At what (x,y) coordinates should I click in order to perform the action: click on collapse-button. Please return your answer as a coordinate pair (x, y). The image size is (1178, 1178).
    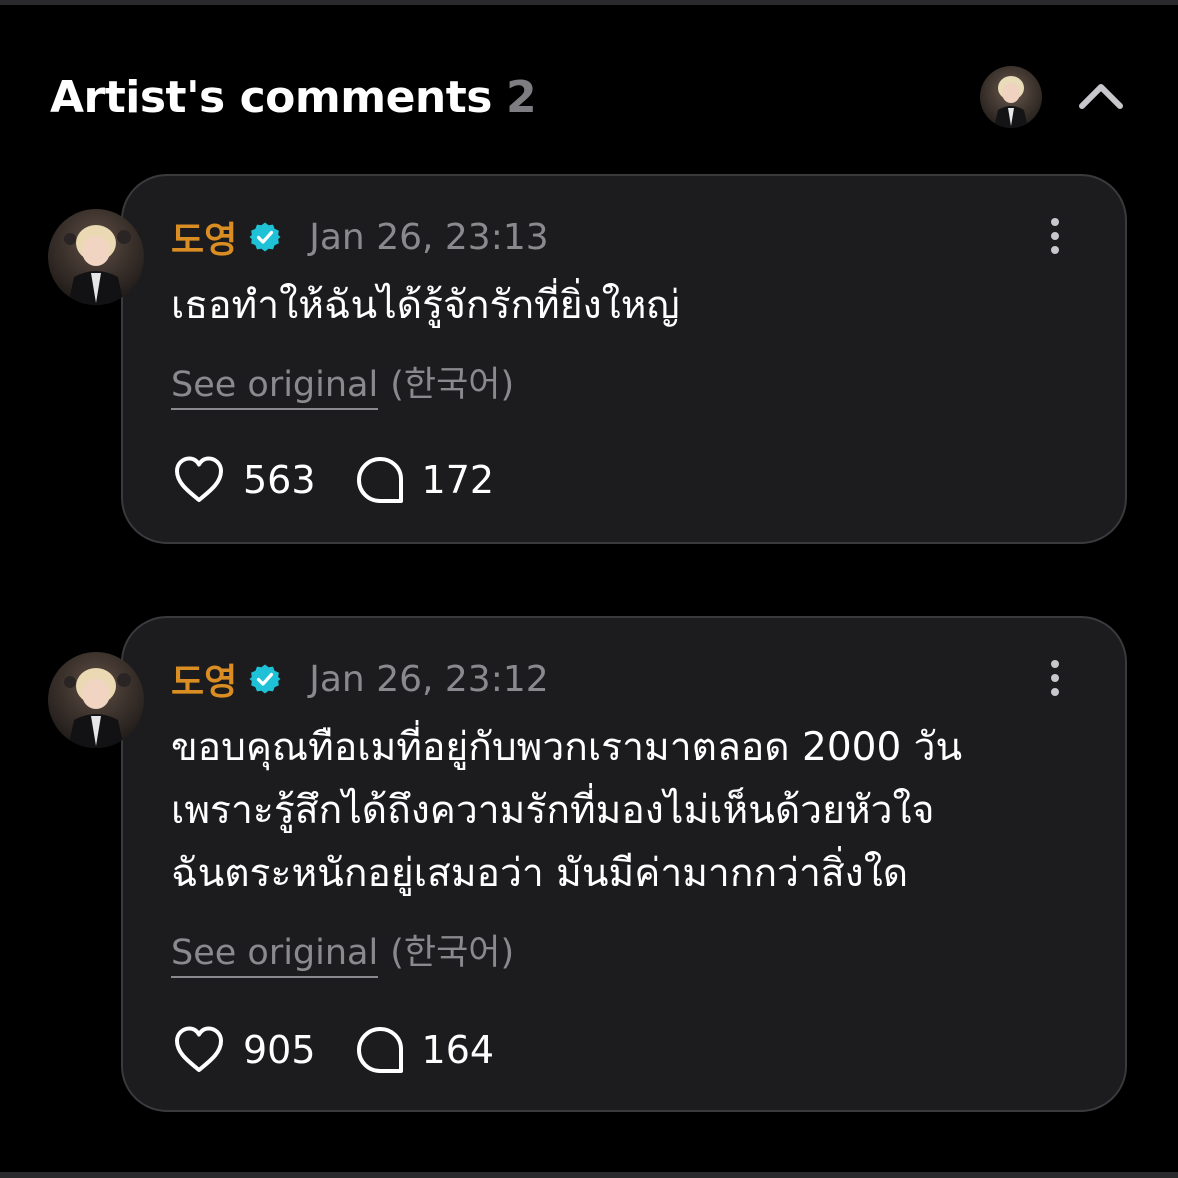
    Looking at the image, I should click on (1101, 97).